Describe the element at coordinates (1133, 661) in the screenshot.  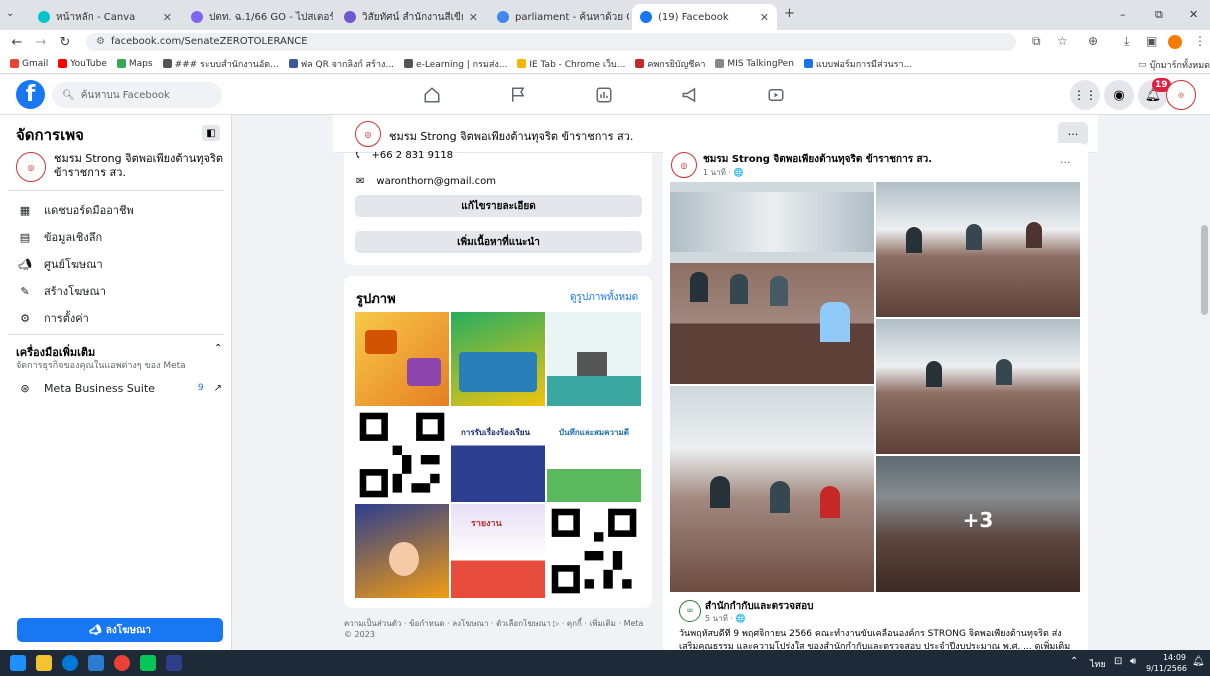
I see `volume-icon: 🔊︎` at that location.